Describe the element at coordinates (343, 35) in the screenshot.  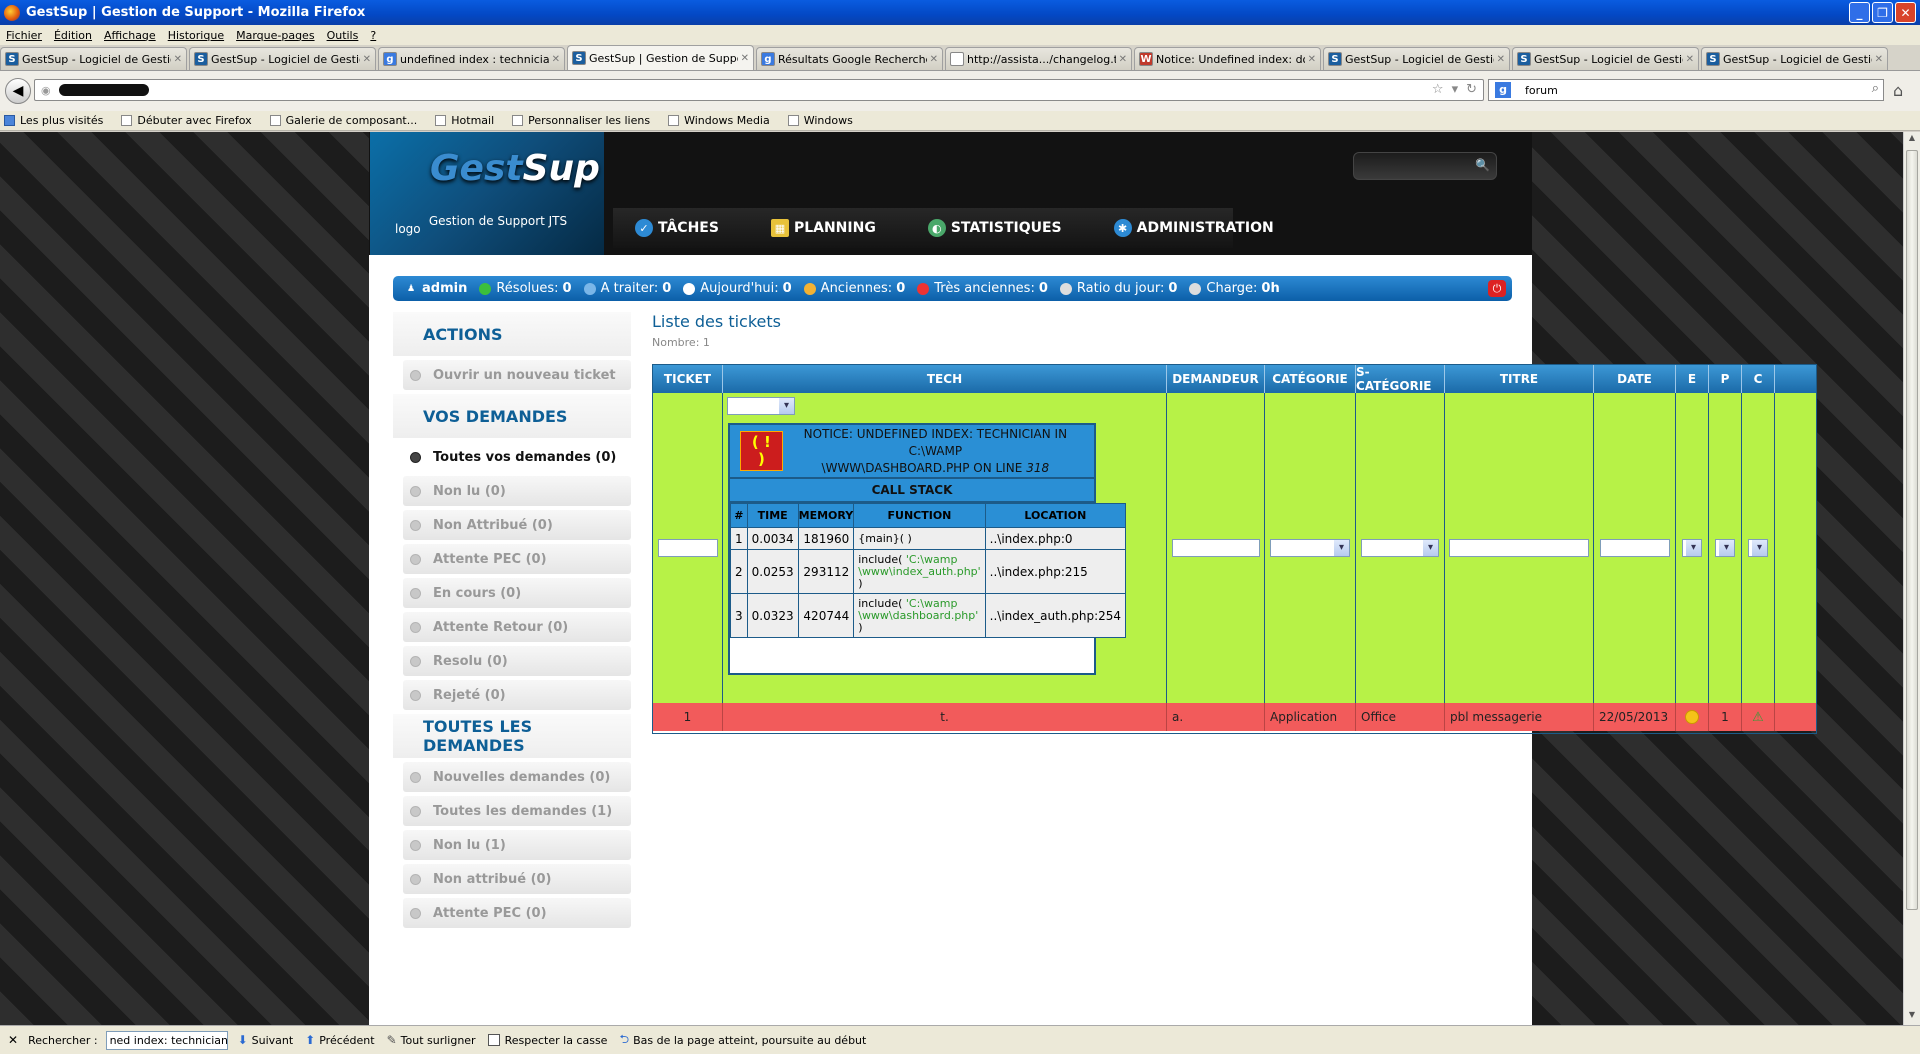
I see `menu-outils: Outils` at that location.